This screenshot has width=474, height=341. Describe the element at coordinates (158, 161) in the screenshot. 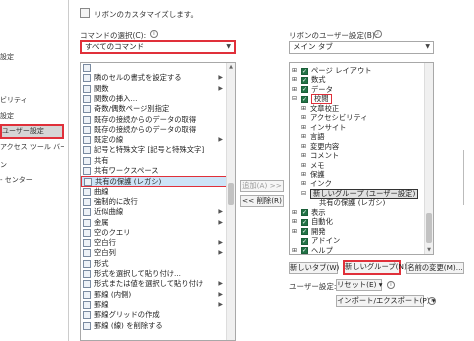

I see `command-item: 共有` at that location.